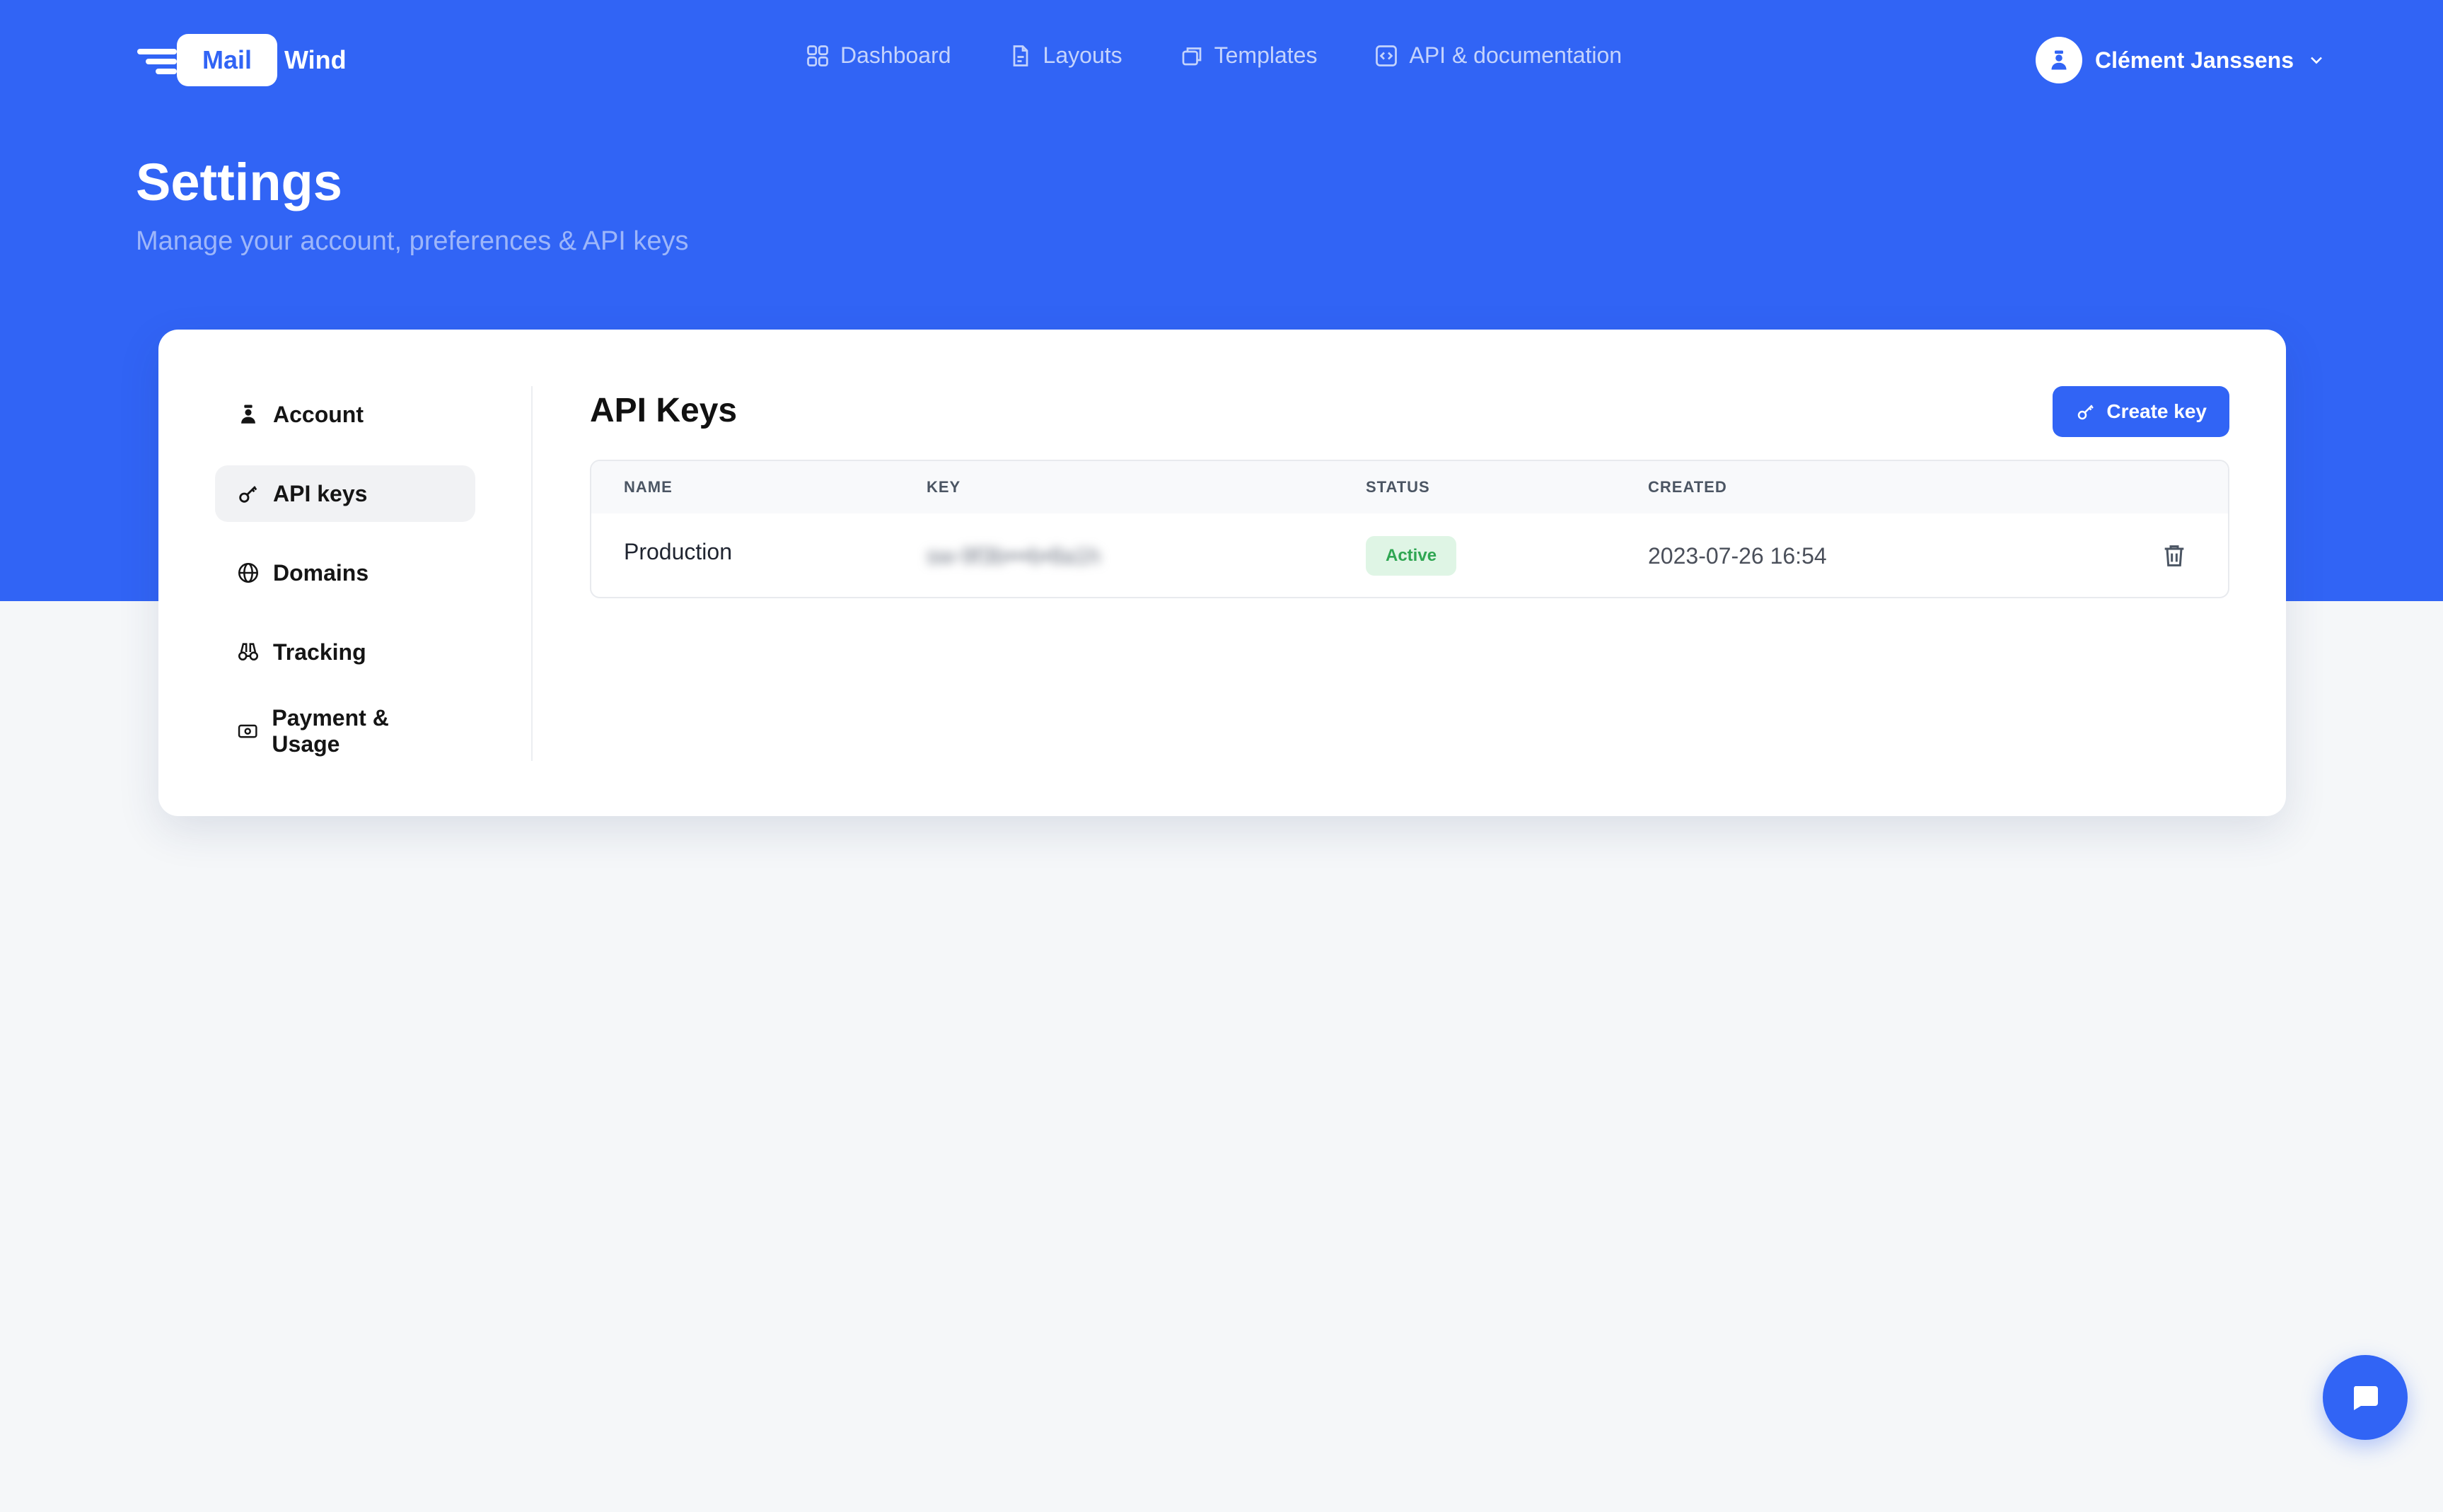 Image resolution: width=2443 pixels, height=1512 pixels. Describe the element at coordinates (664, 410) in the screenshot. I see `section-title: API Keys` at that location.